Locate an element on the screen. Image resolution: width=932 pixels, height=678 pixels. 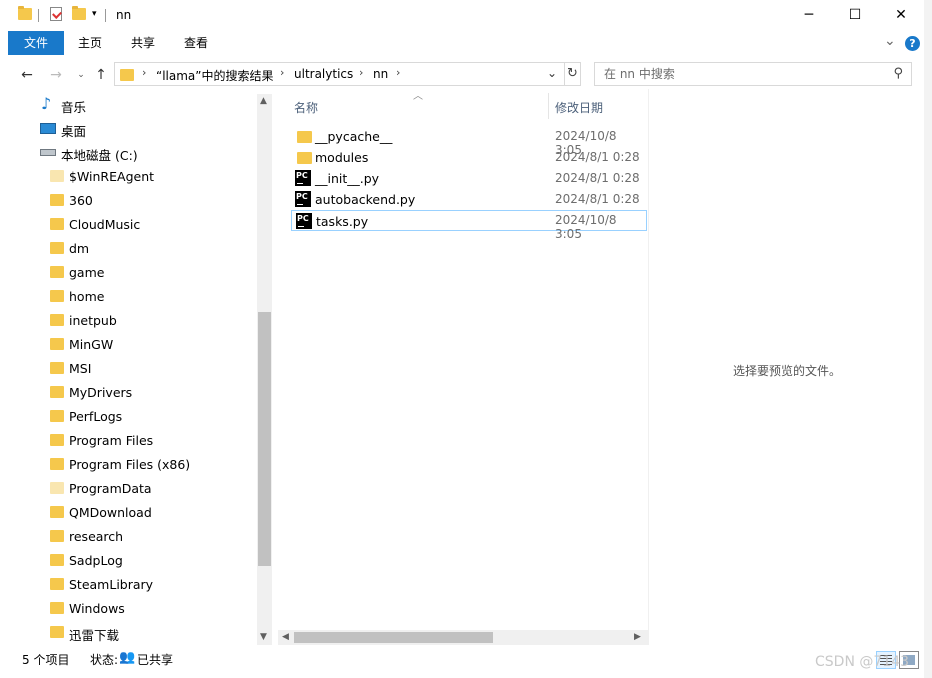
music-icon: ♪ is located at coordinates (46, 103).